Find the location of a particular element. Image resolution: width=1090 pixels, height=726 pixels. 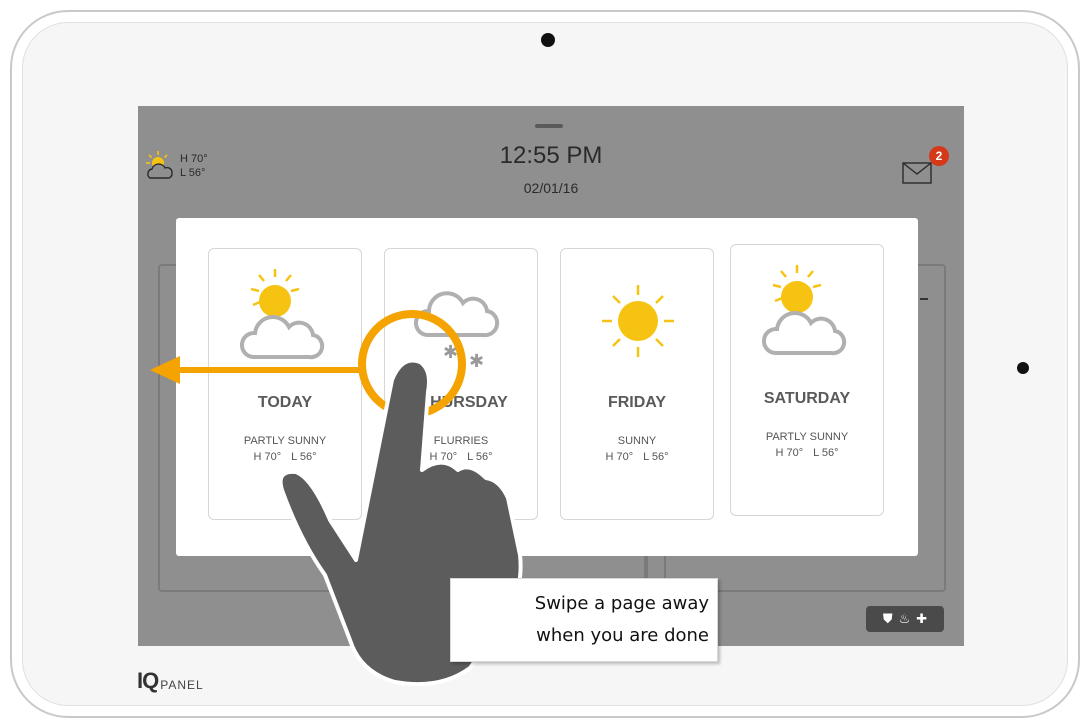

brand-mark: IQ is located at coordinates (148, 680).